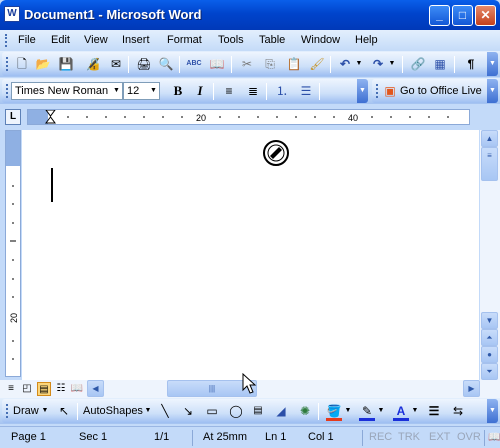 This screenshot has width=500, height=448. What do you see at coordinates (7, 64) in the screenshot?
I see `standard-toolbar-grip` at bounding box center [7, 64].